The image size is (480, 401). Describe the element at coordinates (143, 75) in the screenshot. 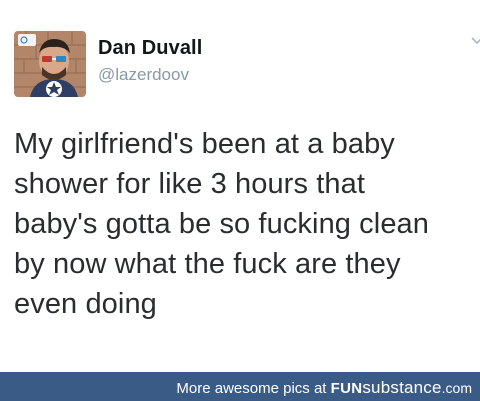

I see `user-handle: @lazerdoov` at that location.